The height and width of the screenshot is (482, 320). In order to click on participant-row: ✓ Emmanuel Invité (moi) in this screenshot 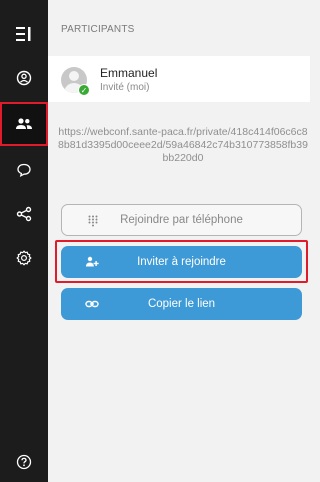, I will do `click(179, 79)`.